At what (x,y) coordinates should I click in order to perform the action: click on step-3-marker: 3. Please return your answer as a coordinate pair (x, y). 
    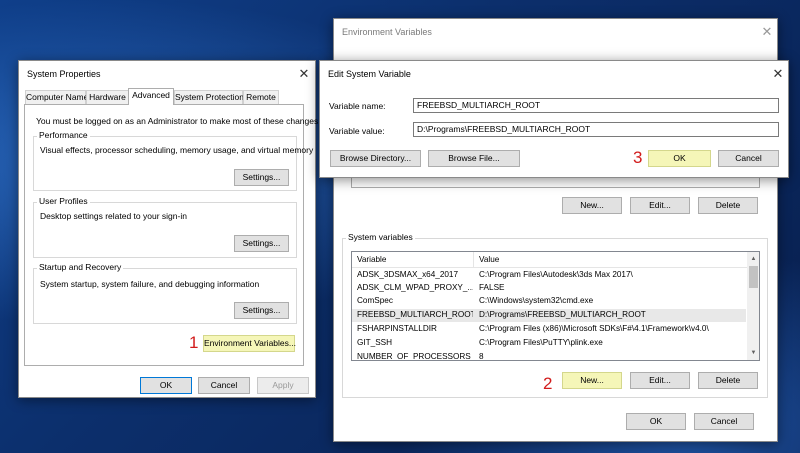
    Looking at the image, I should click on (638, 157).